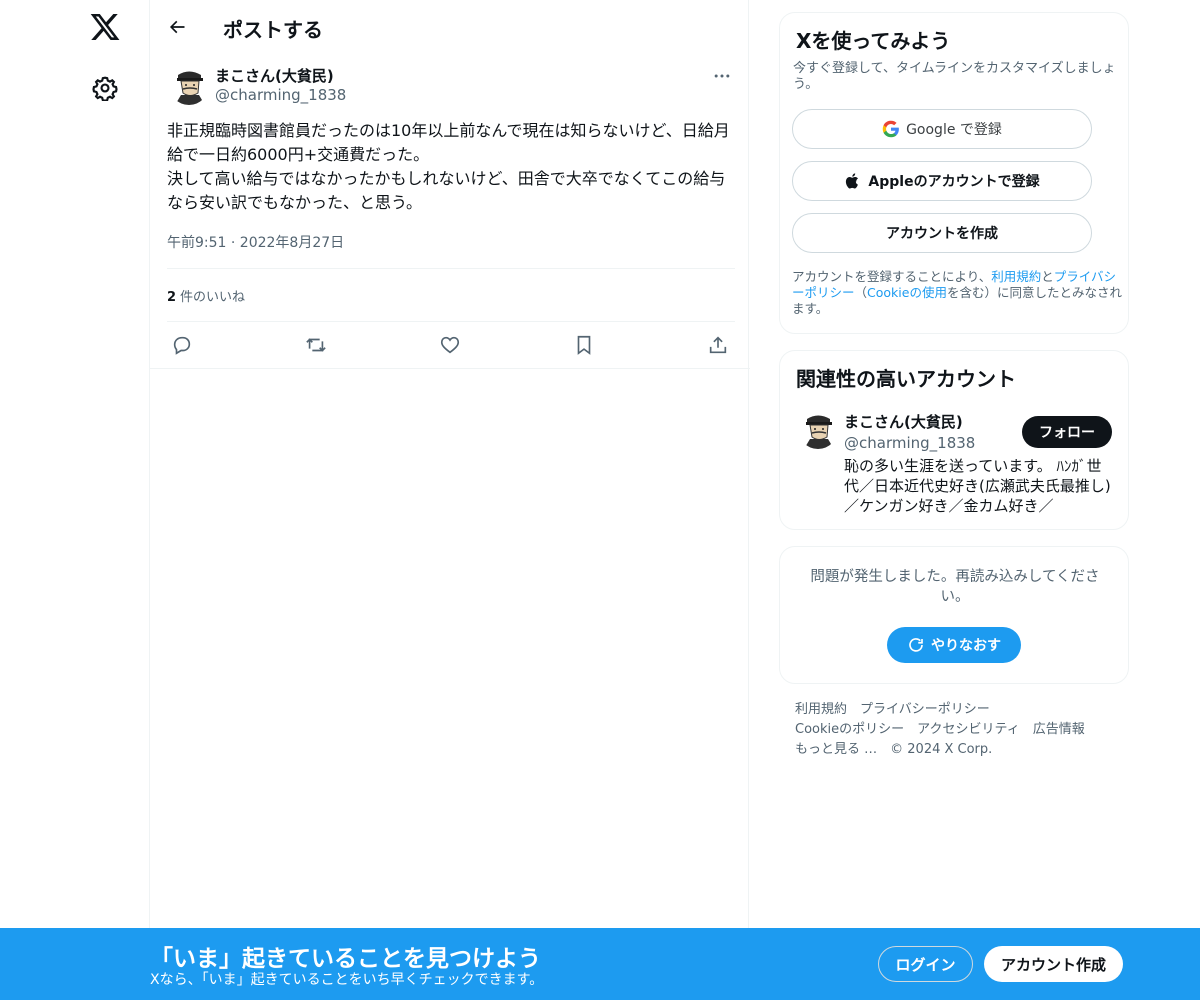 This screenshot has width=1200, height=1000. I want to click on footer-cookie-link: Cookieのポリシー, so click(849, 729).